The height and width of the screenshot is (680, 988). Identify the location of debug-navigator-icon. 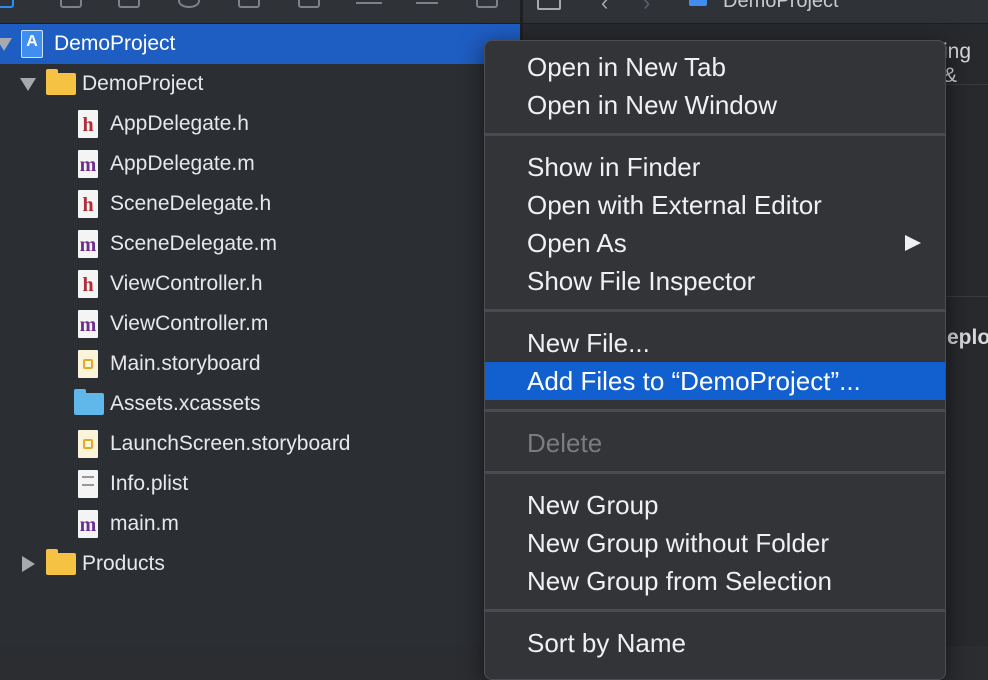
(369, 3).